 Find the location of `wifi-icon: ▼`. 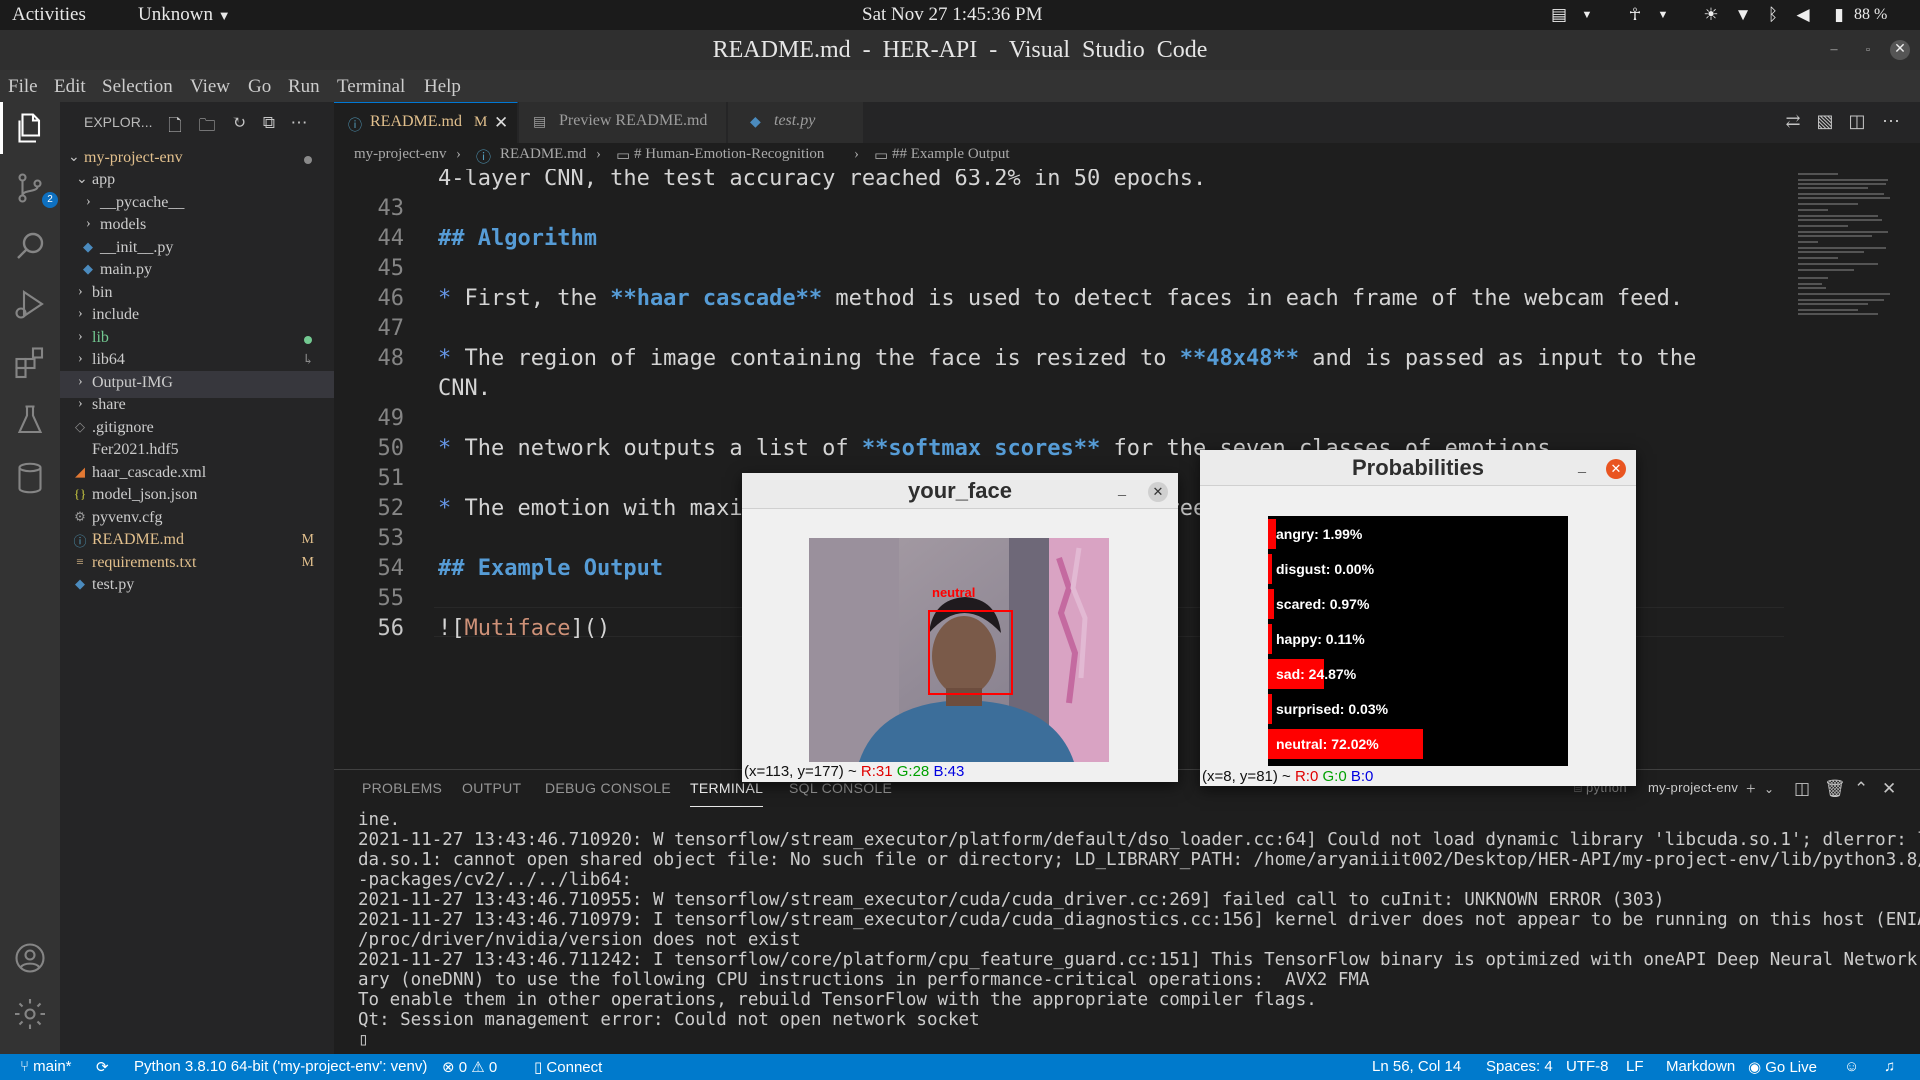

wifi-icon: ▼ is located at coordinates (1743, 15).